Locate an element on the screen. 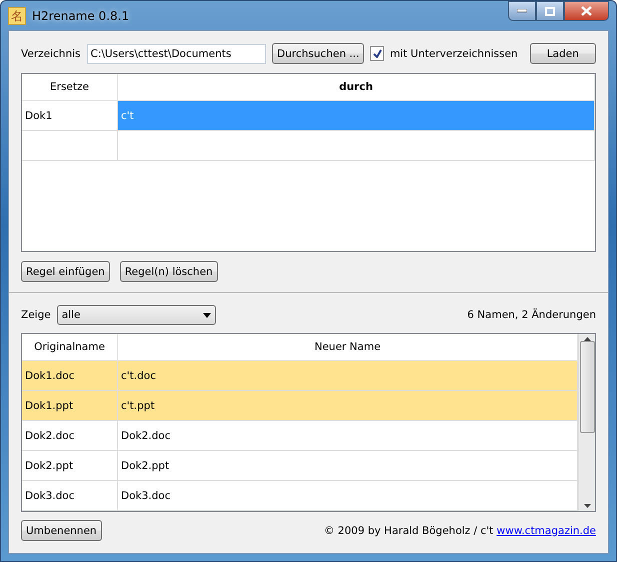 The width and height of the screenshot is (617, 562). close-icon is located at coordinates (586, 11).